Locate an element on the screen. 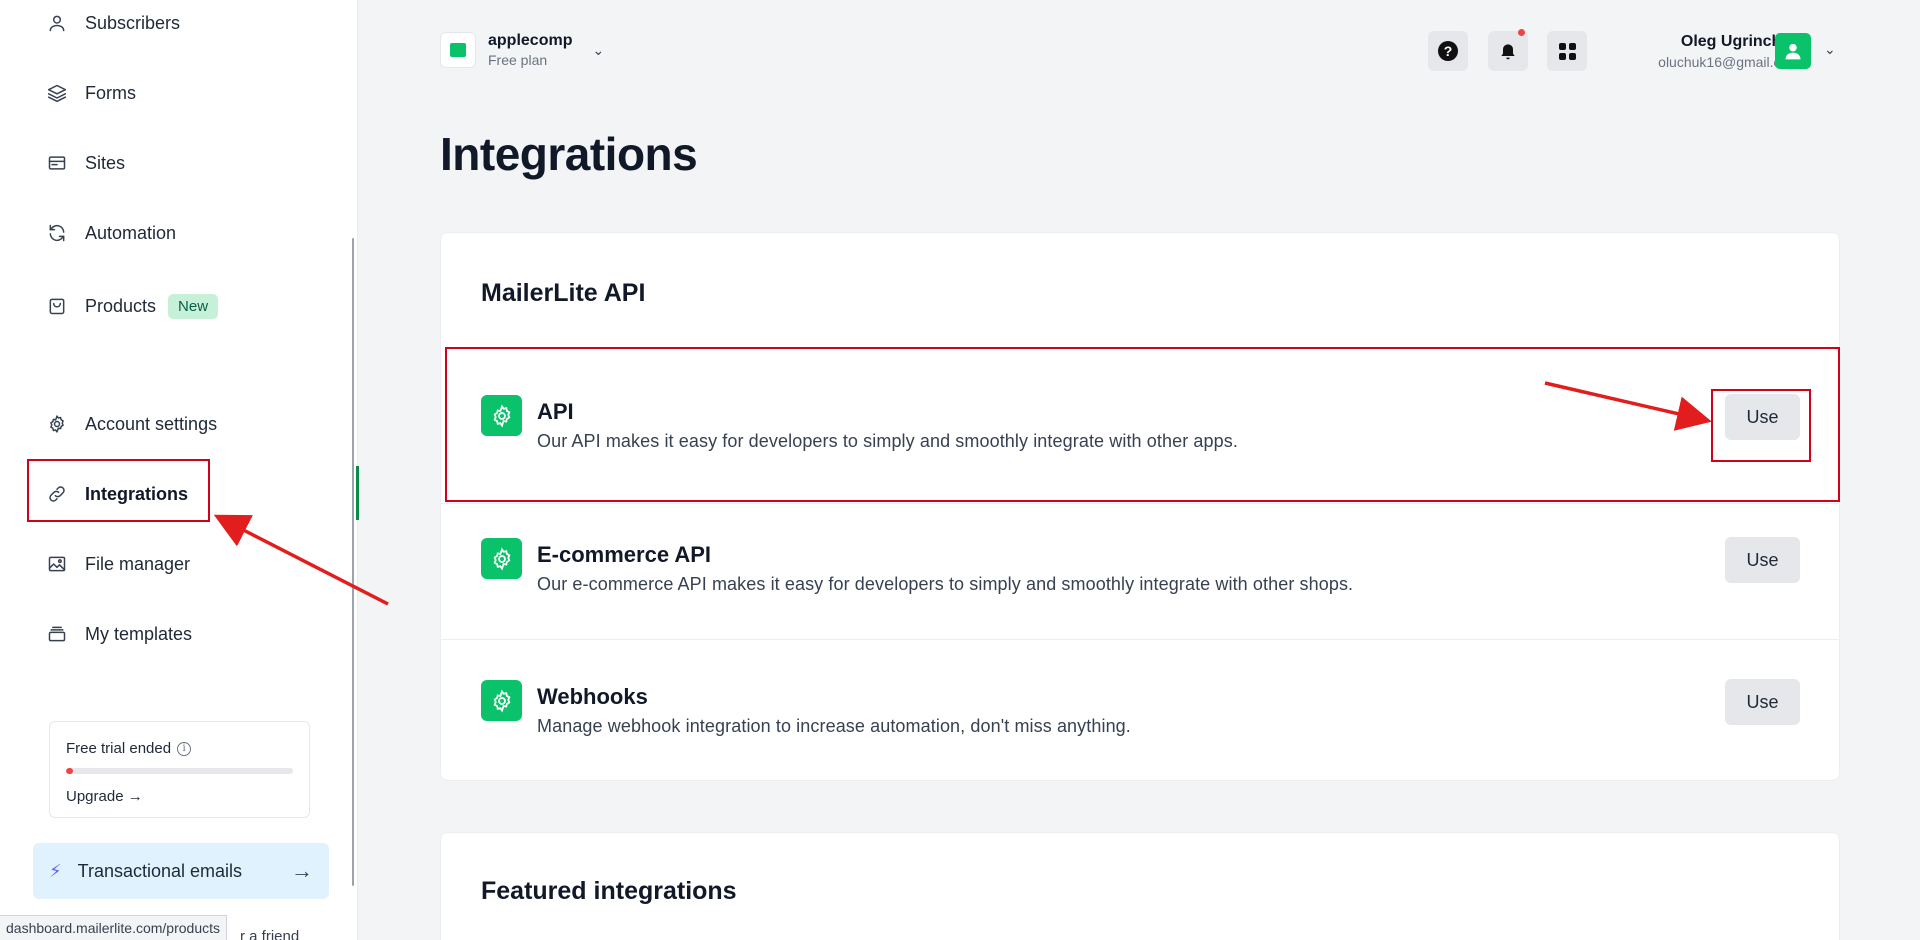  workspace-plan: Free plan is located at coordinates (518, 60).